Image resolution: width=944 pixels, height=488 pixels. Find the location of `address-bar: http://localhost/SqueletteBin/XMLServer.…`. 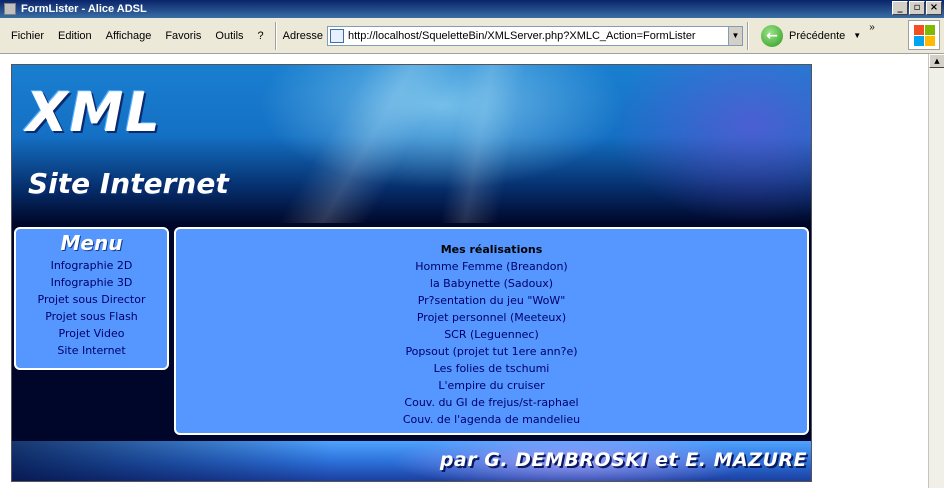

address-bar: http://localhost/SqueletteBin/XMLServer.… is located at coordinates (535, 35).